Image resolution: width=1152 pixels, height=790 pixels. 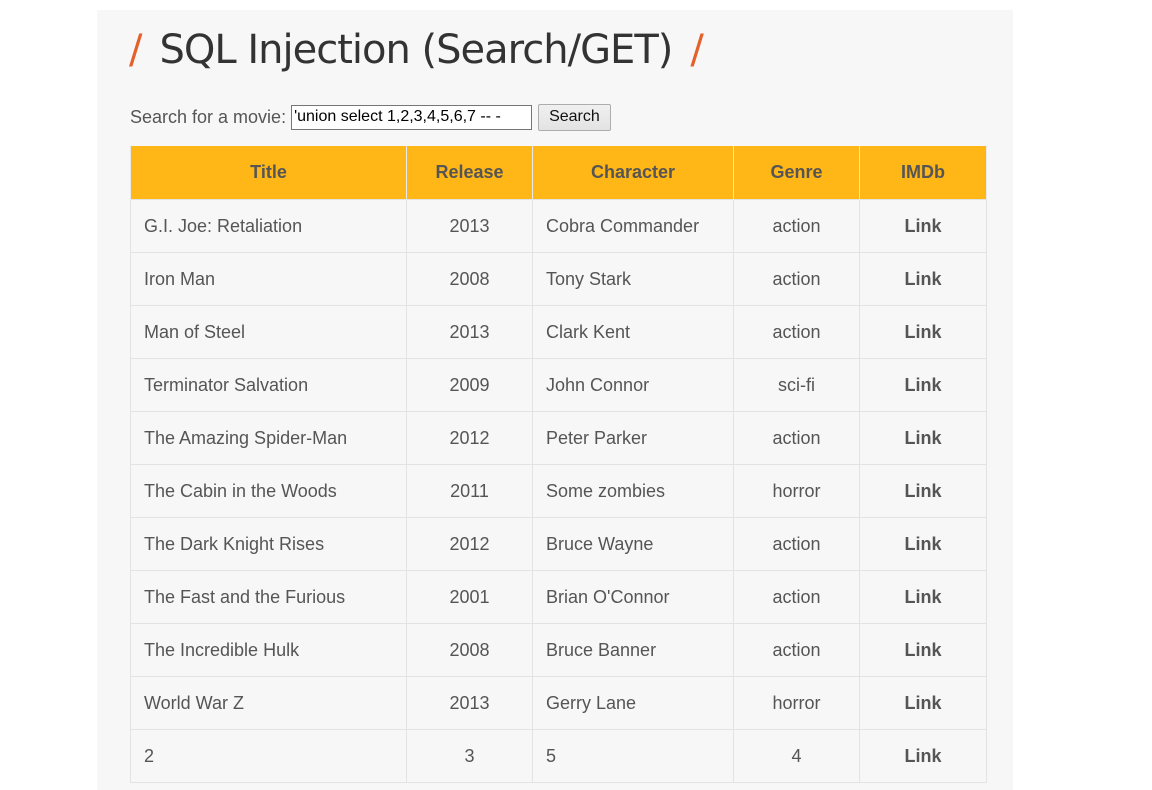 I want to click on cell-release: 2009, so click(x=469, y=385).